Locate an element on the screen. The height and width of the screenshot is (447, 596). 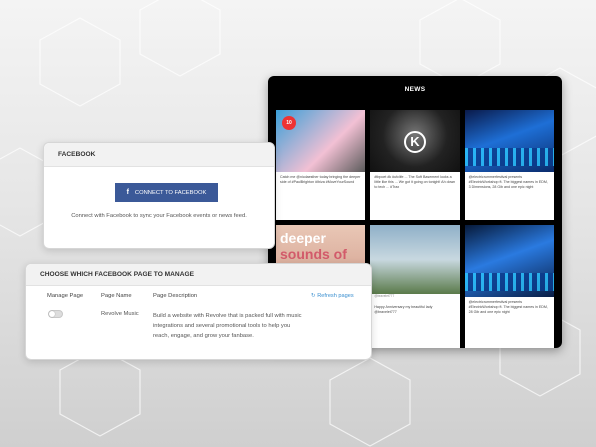
toggle-knob is located at coordinates (52, 314).